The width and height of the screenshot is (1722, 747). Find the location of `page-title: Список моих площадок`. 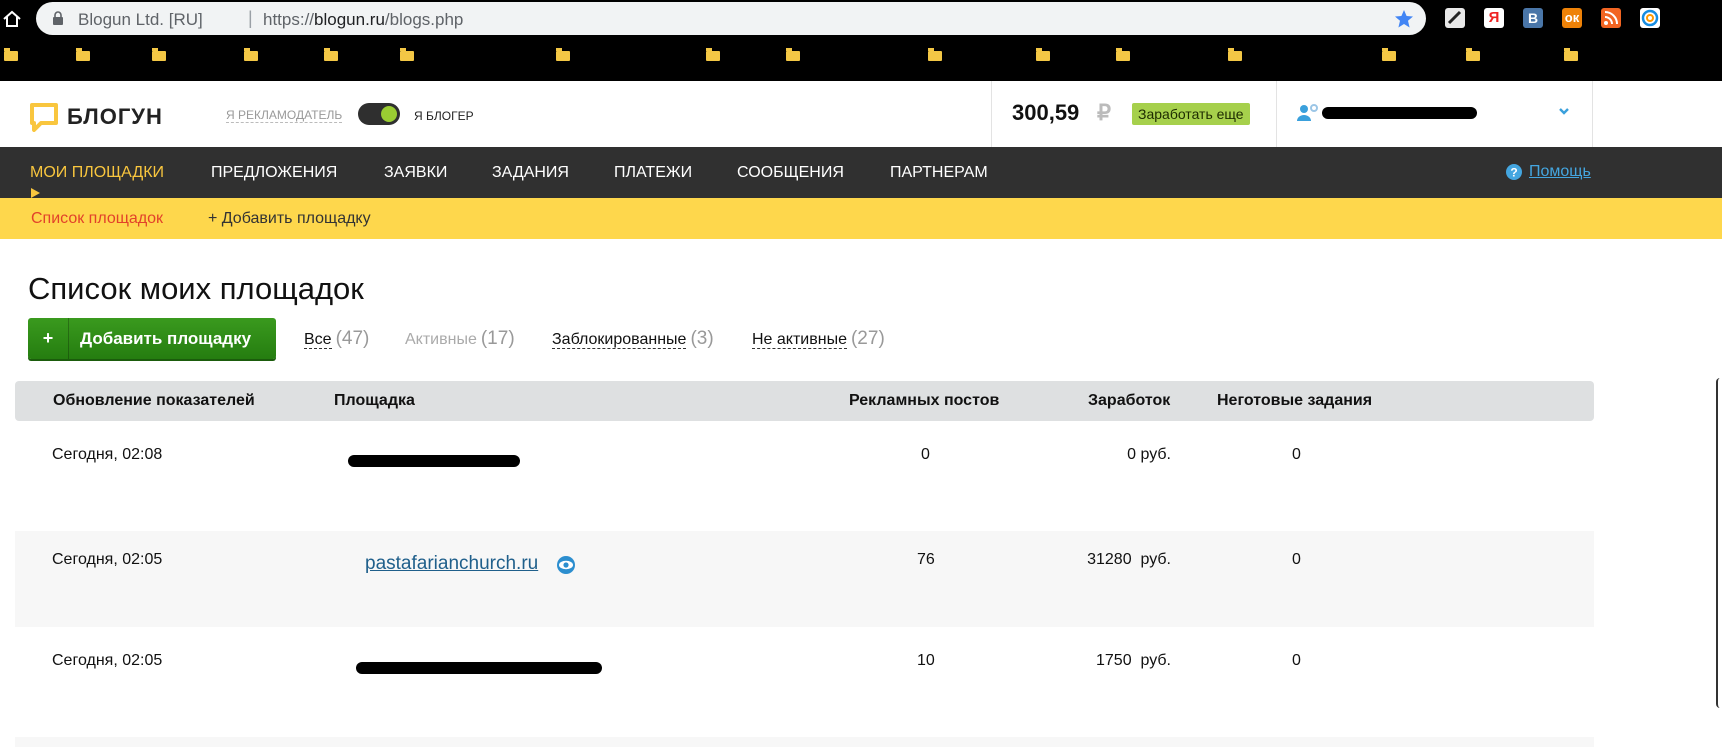

page-title: Список моих площадок is located at coordinates (196, 288).